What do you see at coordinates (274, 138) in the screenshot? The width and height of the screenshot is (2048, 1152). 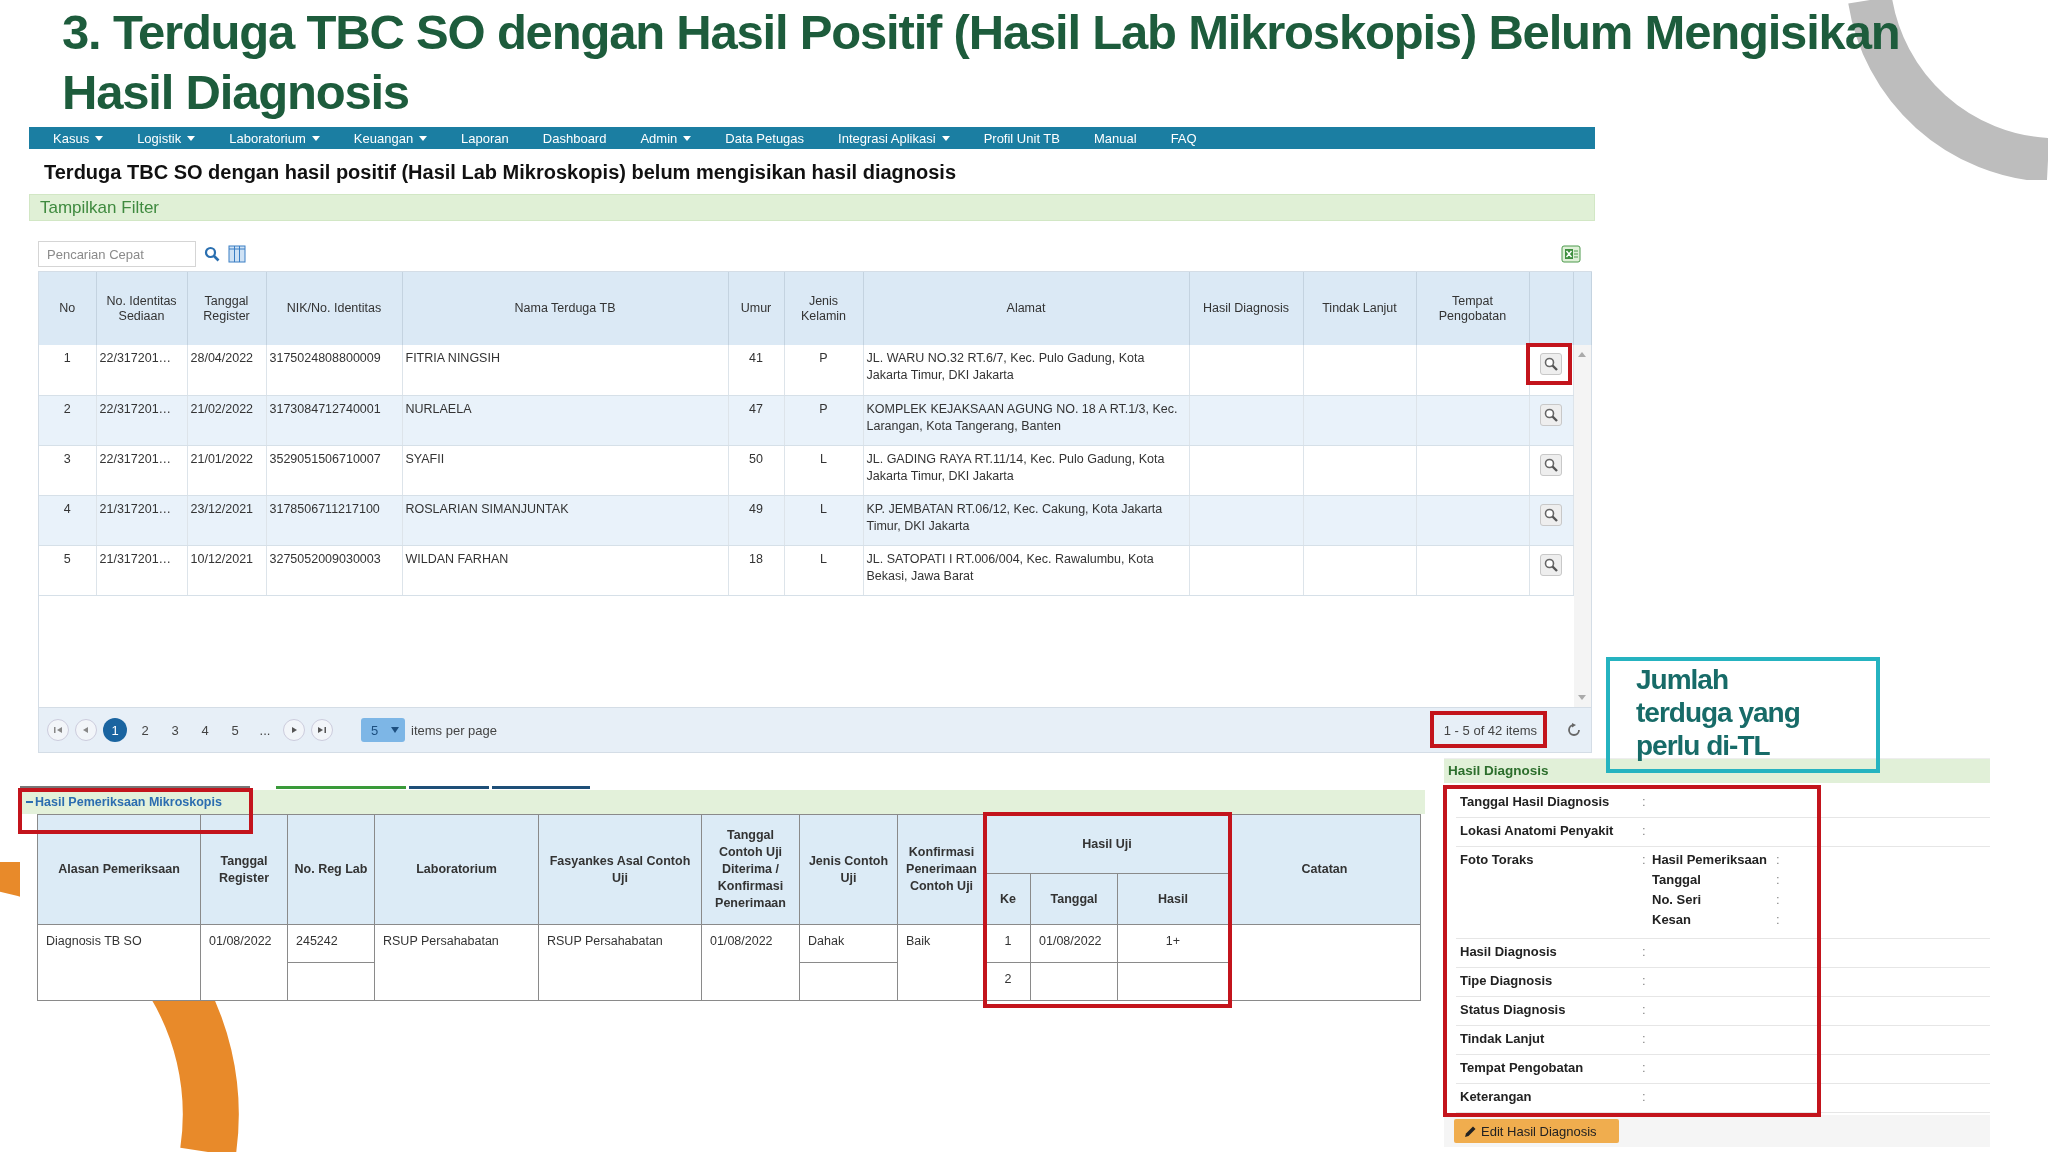 I see `nav-menu-item: Laboratorium` at bounding box center [274, 138].